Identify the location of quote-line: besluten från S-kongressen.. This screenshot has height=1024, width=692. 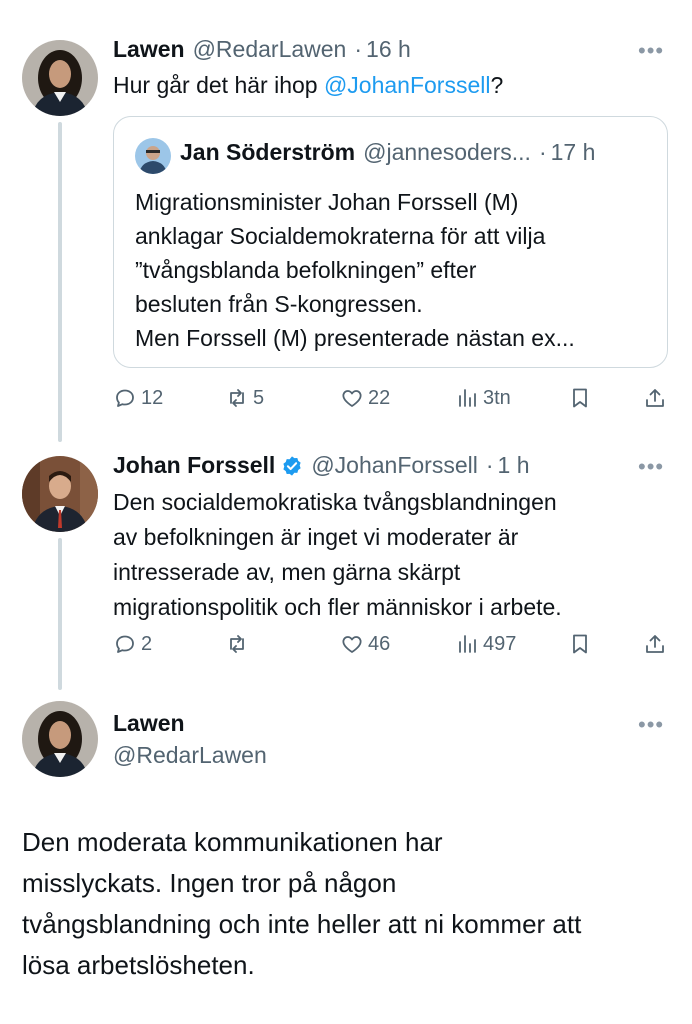
(279, 304).